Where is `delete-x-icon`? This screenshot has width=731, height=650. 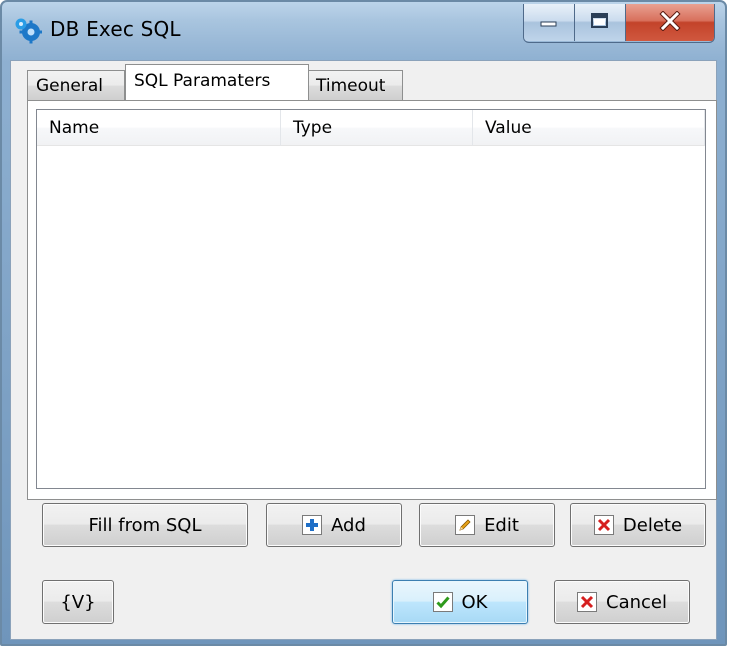 delete-x-icon is located at coordinates (603, 525).